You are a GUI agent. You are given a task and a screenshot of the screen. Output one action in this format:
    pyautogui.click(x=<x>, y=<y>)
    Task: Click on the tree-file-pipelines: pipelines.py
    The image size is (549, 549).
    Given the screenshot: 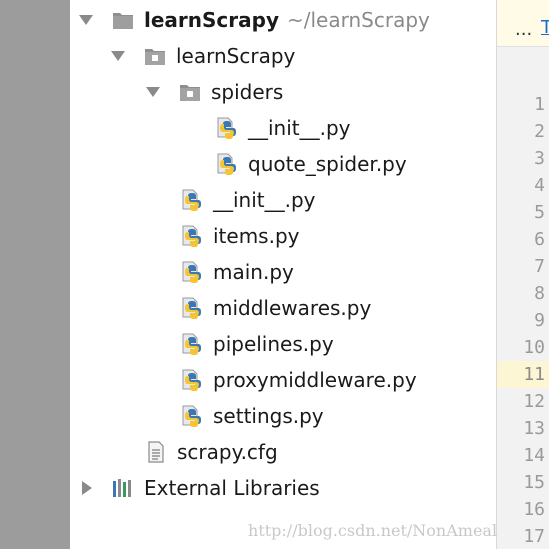 What is the action you would take?
    pyautogui.click(x=257, y=344)
    